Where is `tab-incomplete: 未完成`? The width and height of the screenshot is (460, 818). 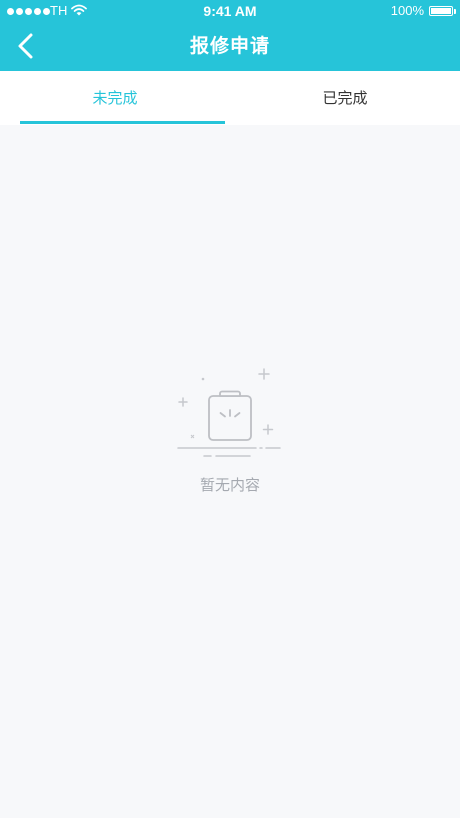
tab-incomplete: 未完成 is located at coordinates (115, 98).